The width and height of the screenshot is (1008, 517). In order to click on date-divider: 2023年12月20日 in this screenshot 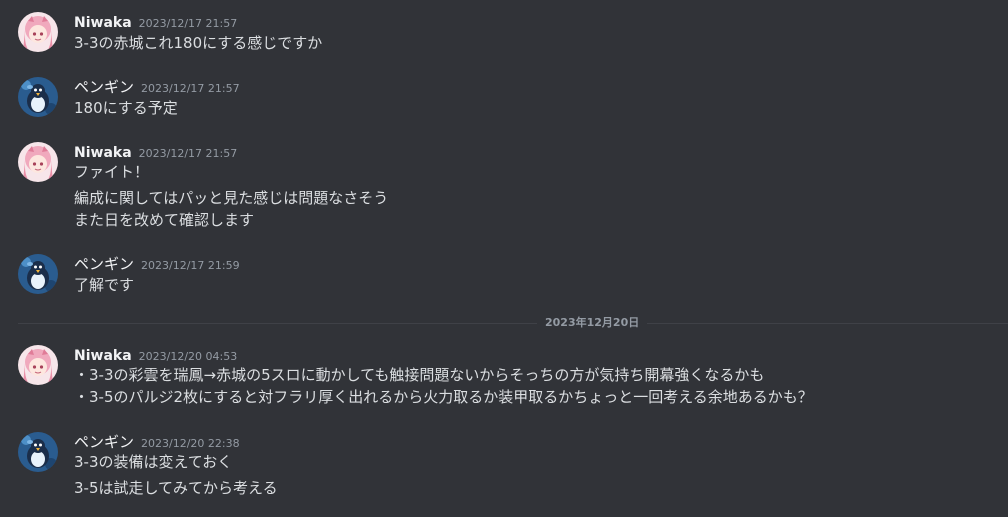, I will do `click(592, 323)`.